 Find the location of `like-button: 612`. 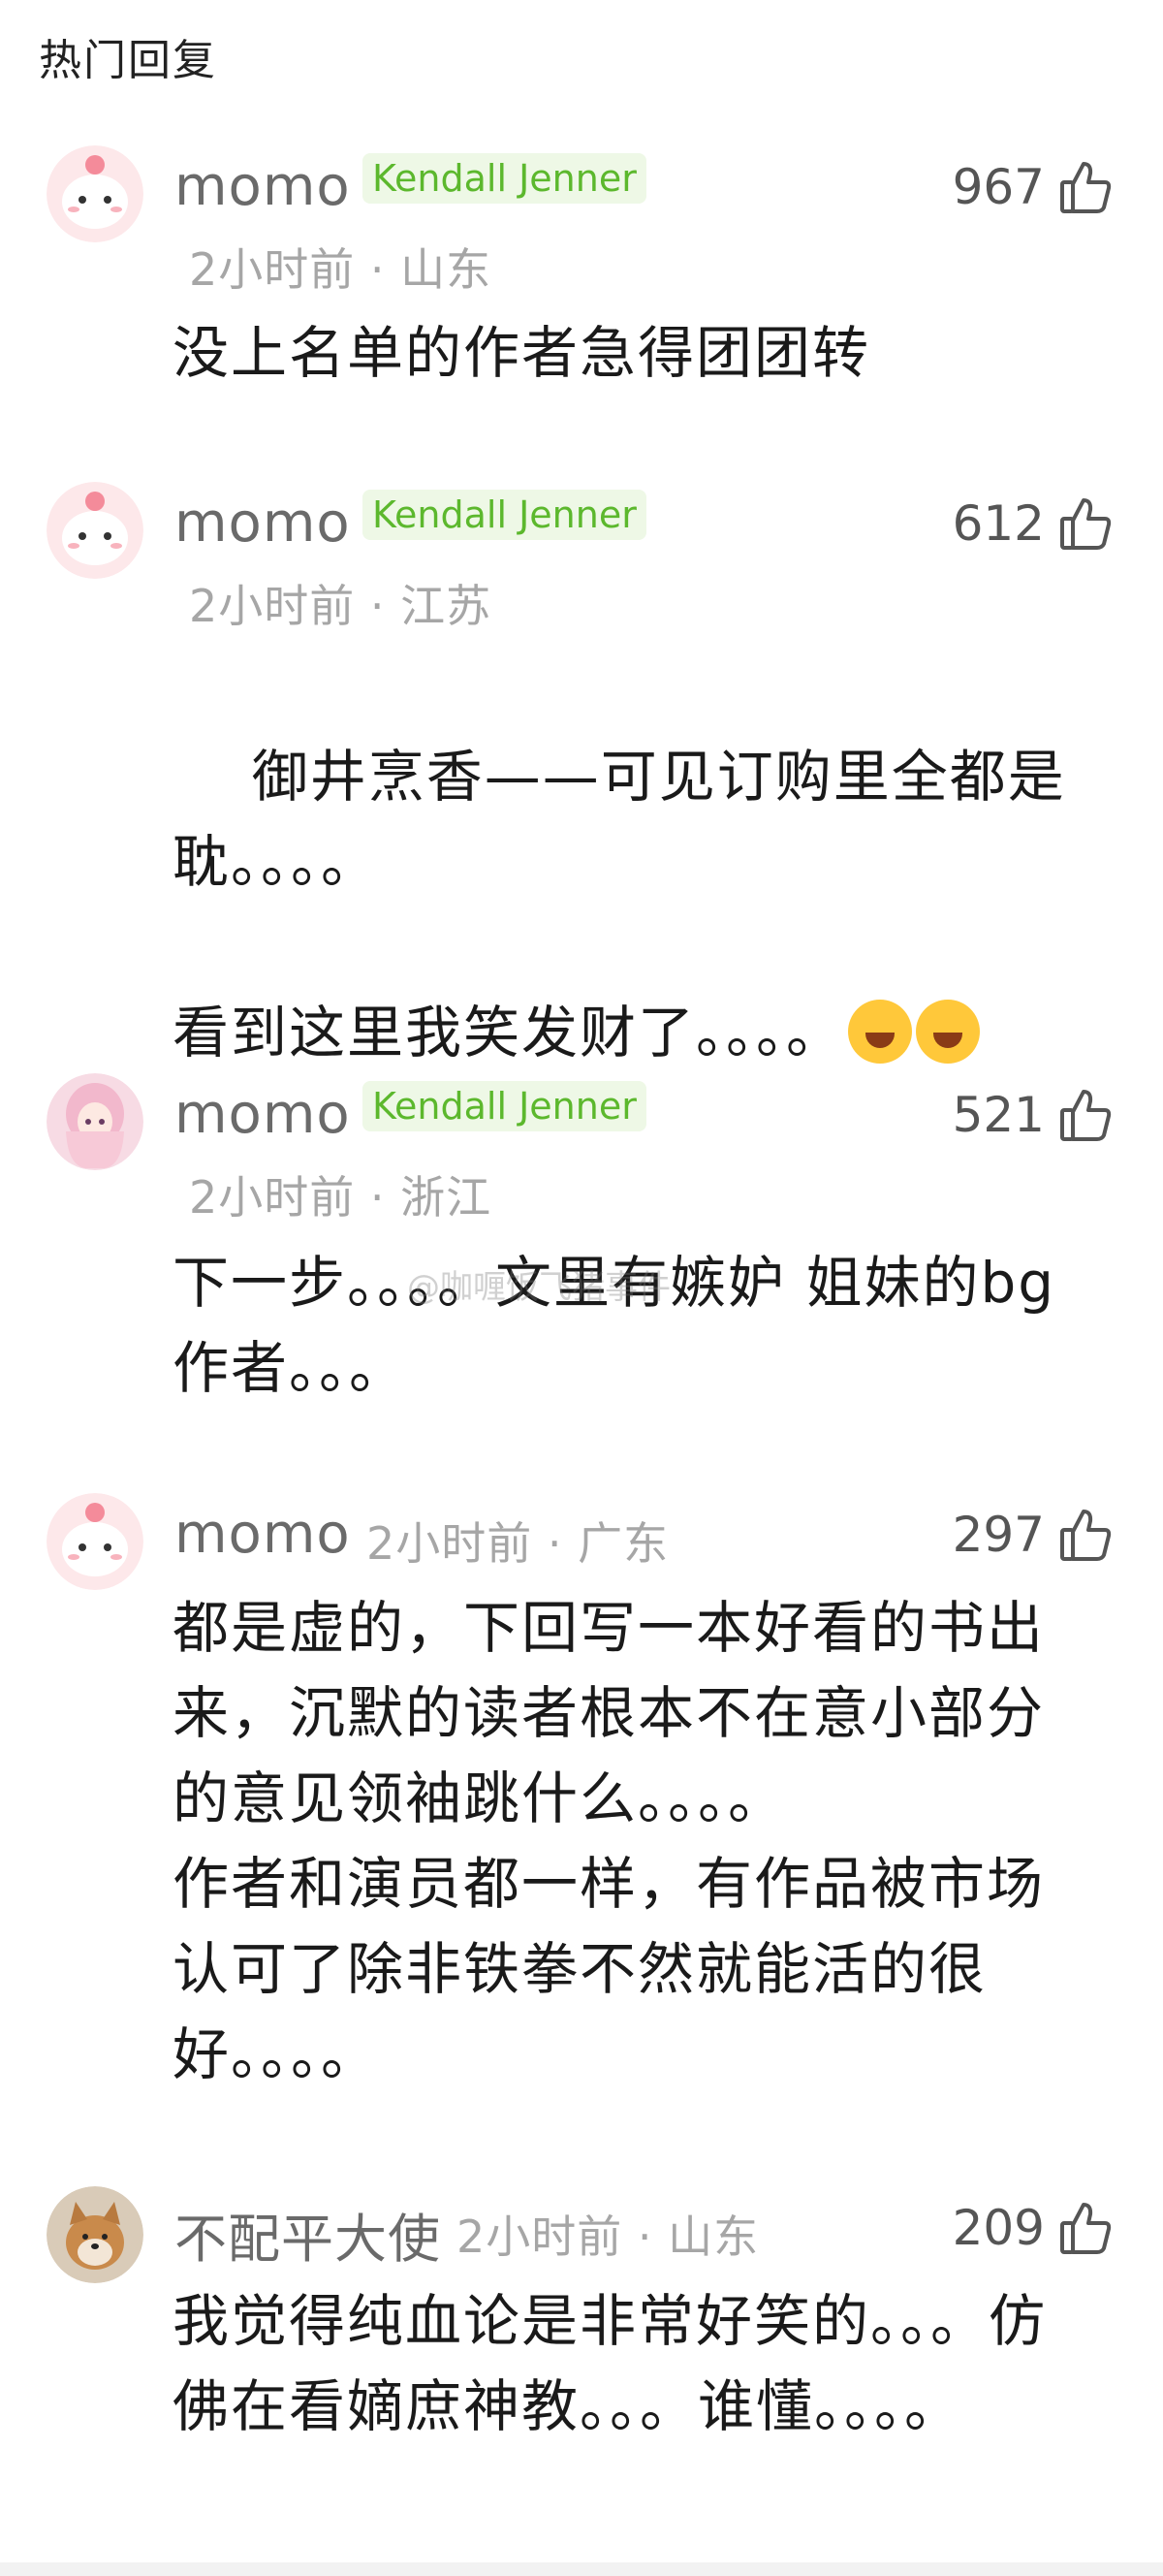

like-button: 612 is located at coordinates (1033, 523).